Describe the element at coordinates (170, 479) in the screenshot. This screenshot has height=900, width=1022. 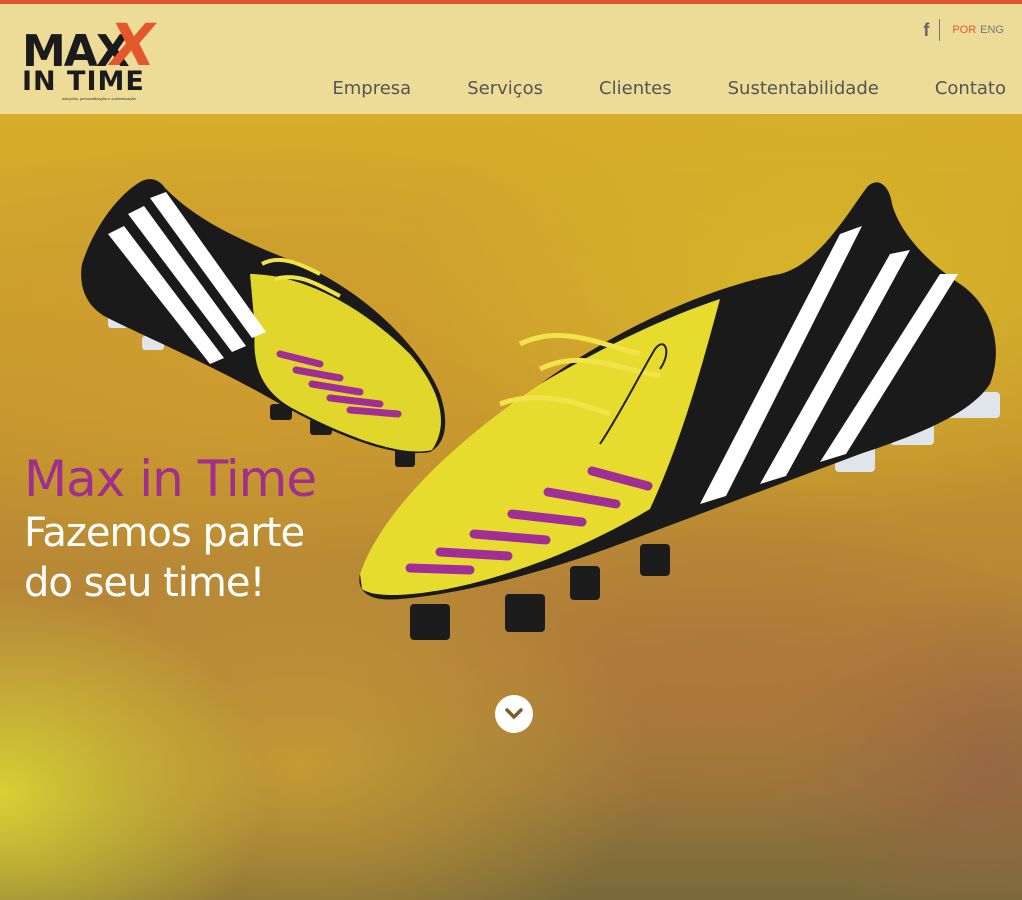
I see `hero-title: Max in Time` at that location.